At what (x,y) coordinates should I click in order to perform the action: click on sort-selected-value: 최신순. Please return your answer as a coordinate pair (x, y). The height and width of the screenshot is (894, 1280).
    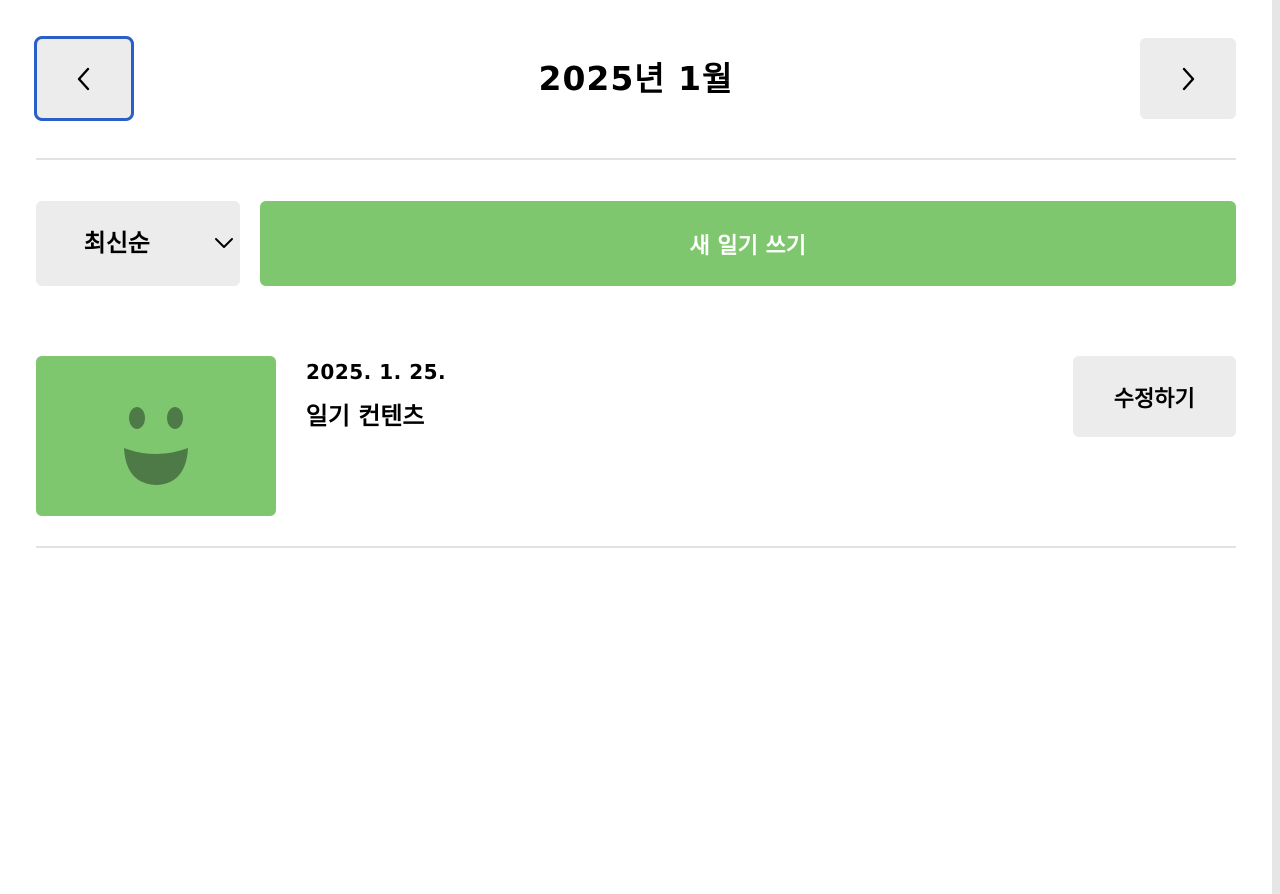
    Looking at the image, I should click on (117, 243).